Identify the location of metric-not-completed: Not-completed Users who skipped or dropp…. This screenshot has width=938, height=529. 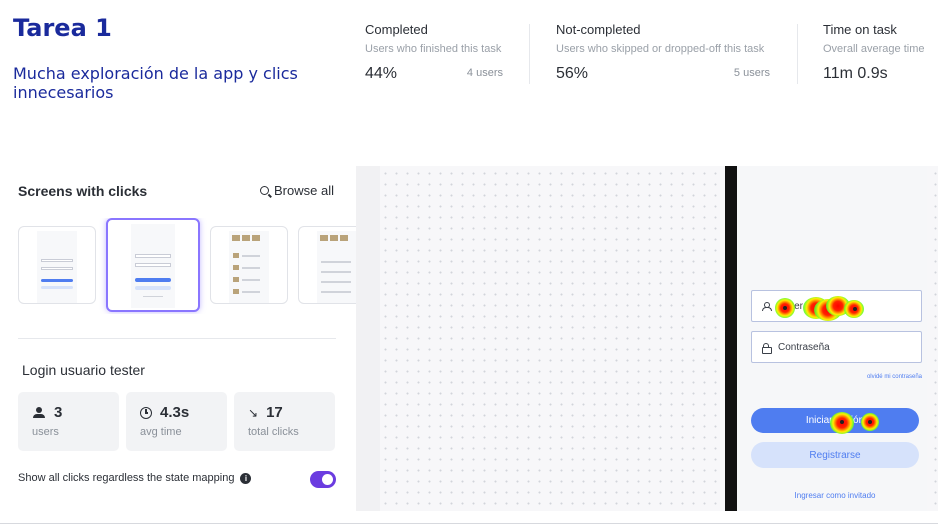
(663, 52).